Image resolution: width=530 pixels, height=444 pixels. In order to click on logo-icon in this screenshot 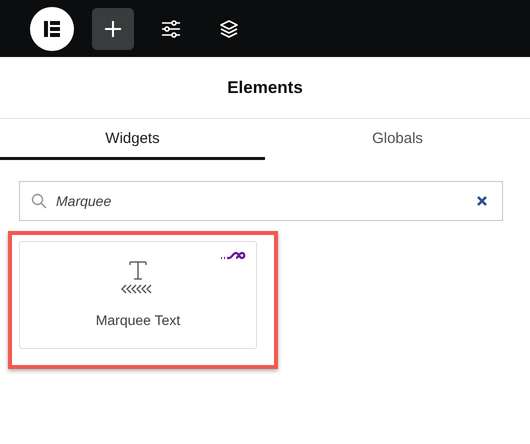, I will do `click(52, 28)`.